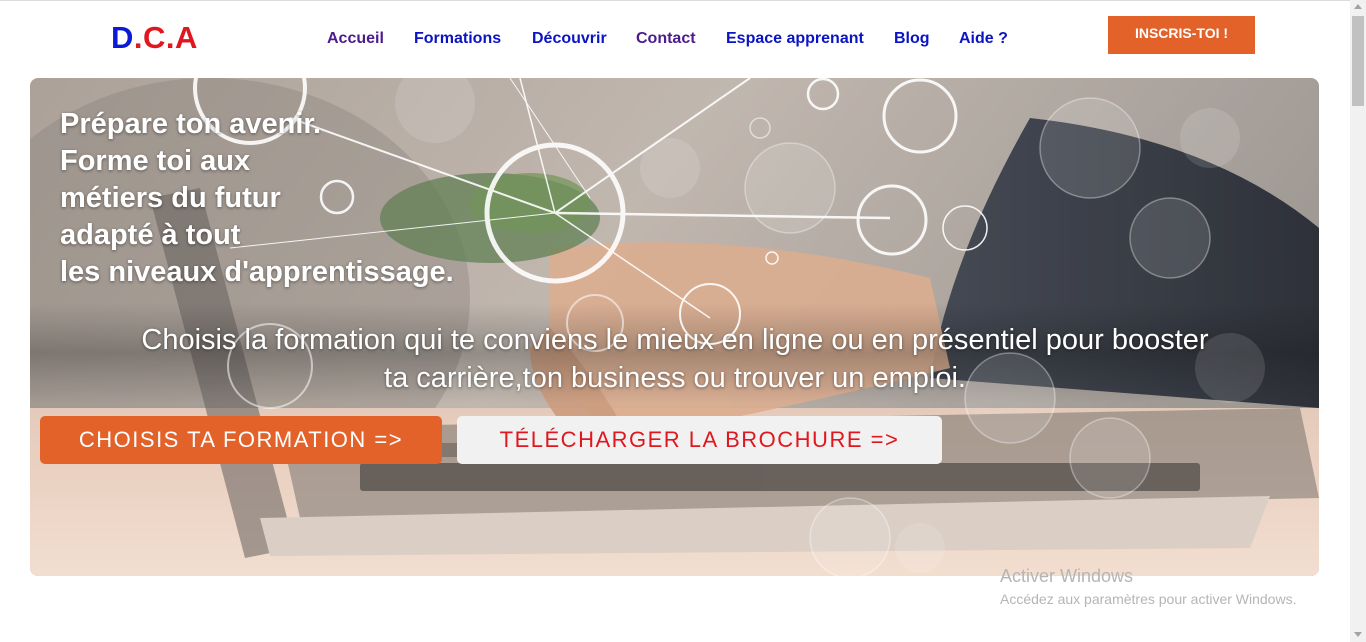 This screenshot has height=642, width=1366. What do you see at coordinates (1358, 61) in the screenshot?
I see `scroll-thumb` at bounding box center [1358, 61].